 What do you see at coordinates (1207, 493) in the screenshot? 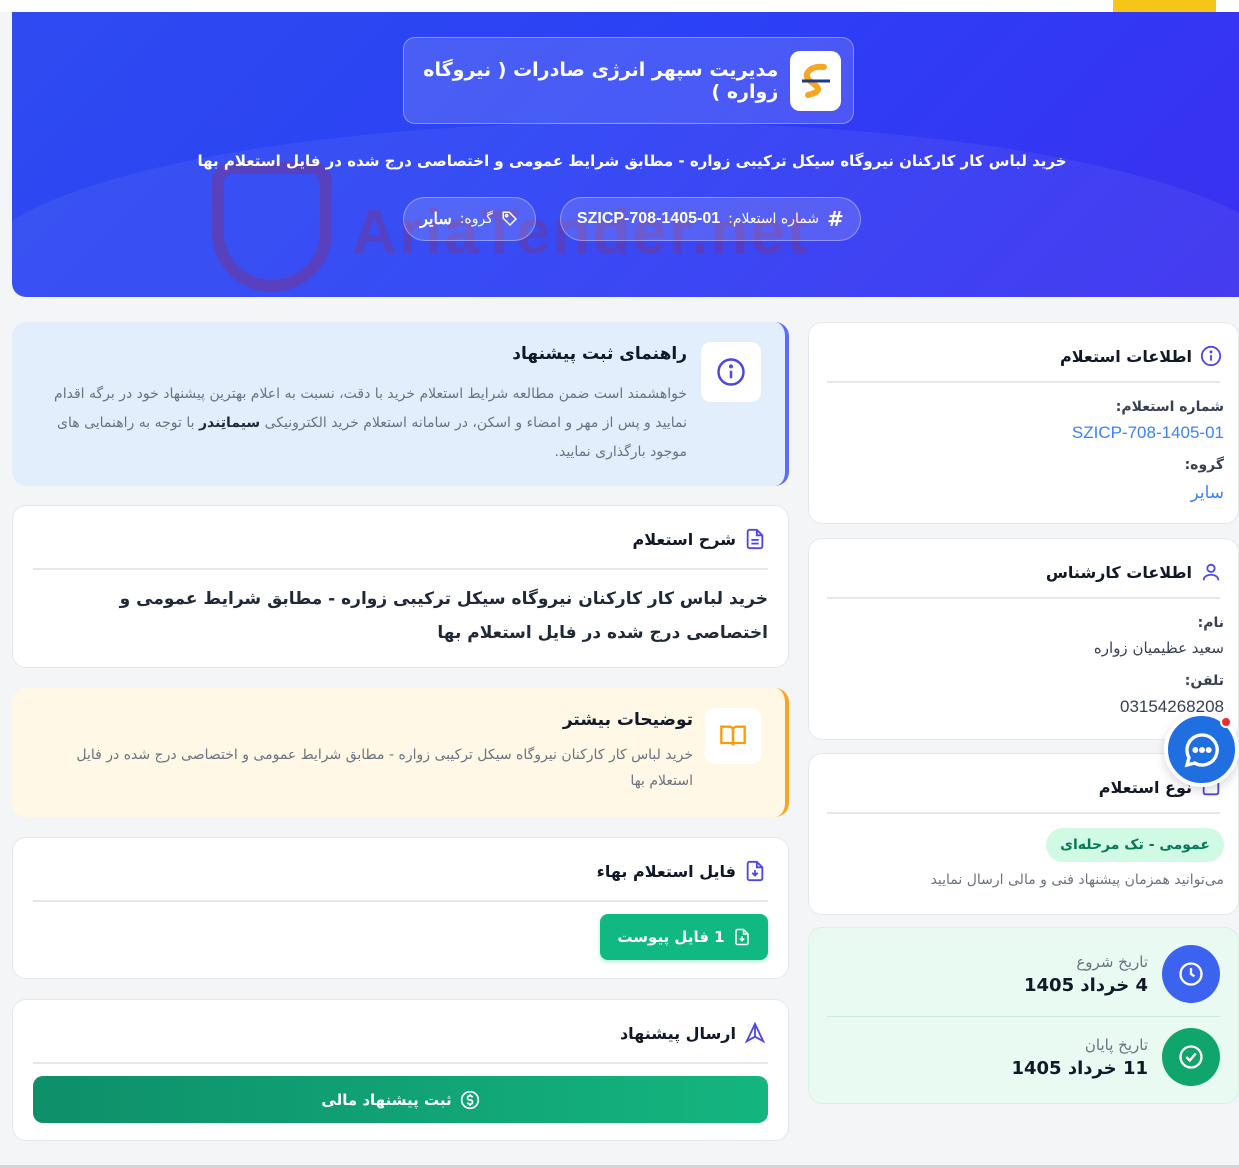
I see `group-link: سایر` at bounding box center [1207, 493].